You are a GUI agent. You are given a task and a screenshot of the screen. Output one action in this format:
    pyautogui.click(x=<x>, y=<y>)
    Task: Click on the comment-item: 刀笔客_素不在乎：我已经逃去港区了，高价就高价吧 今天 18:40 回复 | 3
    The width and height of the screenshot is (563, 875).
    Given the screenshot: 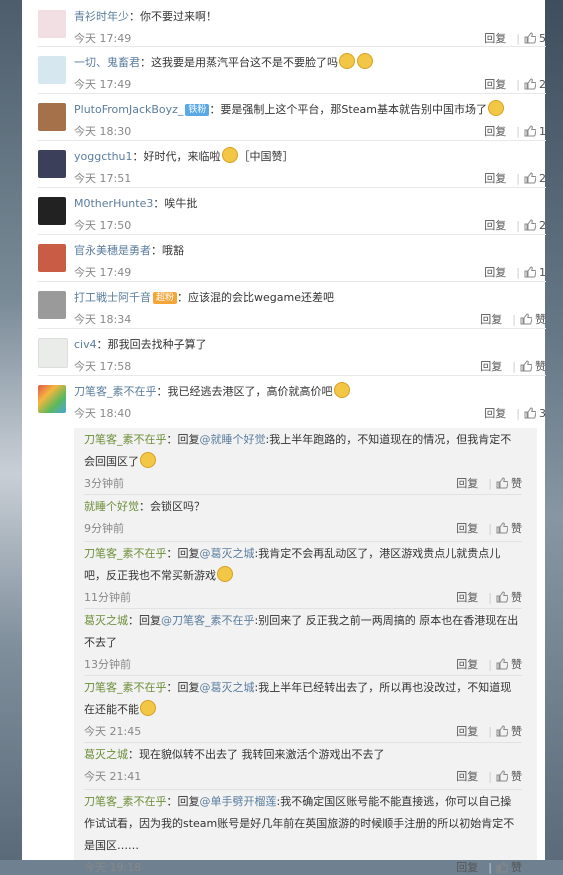 What is the action you would take?
    pyautogui.click(x=292, y=401)
    